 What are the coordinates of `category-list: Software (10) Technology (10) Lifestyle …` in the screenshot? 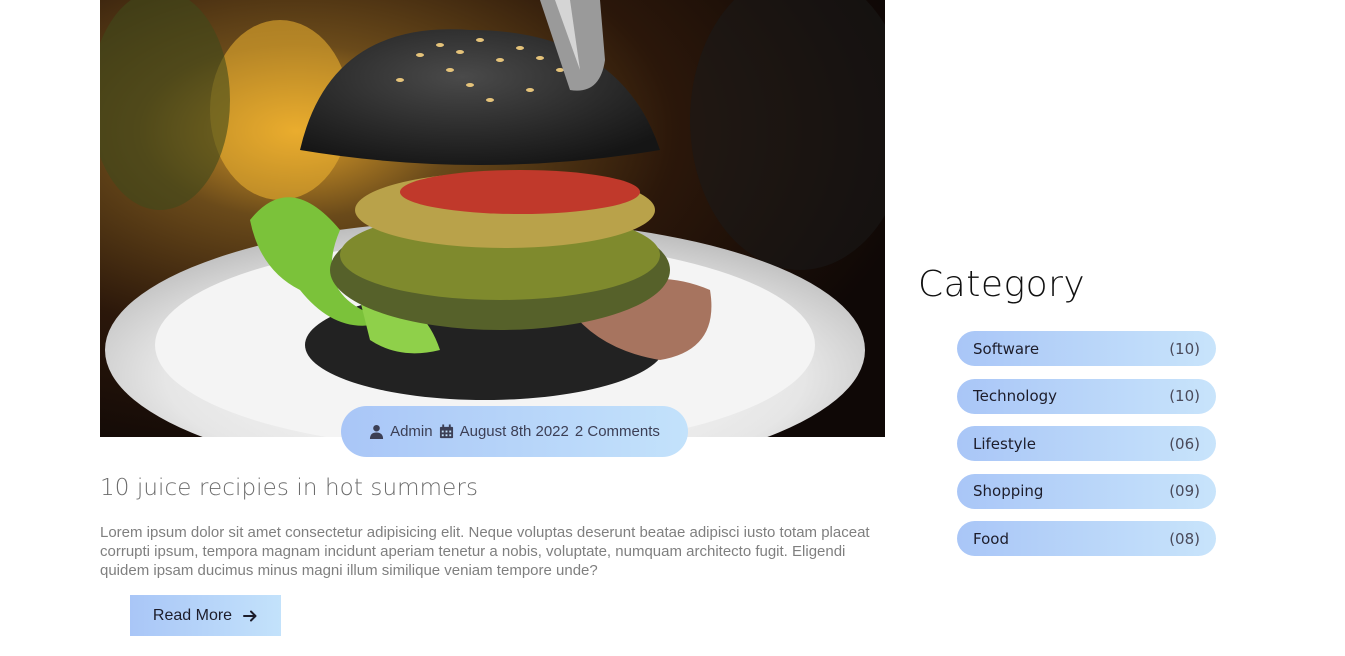 It's located at (1086, 450).